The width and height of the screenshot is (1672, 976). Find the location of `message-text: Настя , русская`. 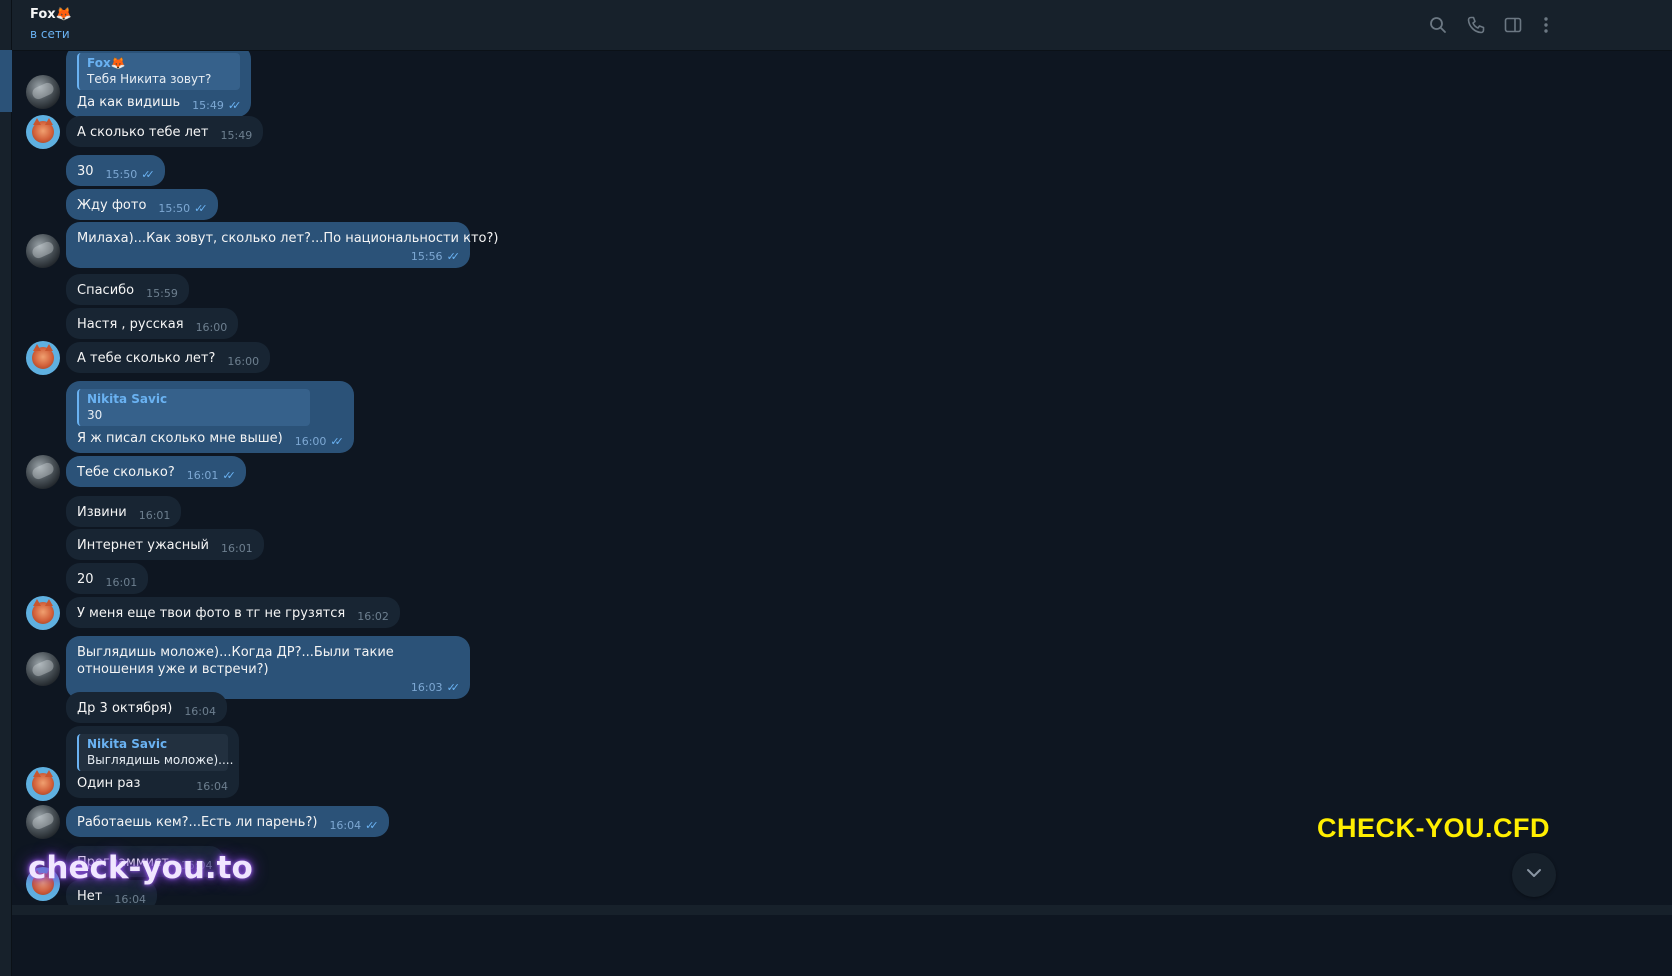

message-text: Настя , русская is located at coordinates (130, 324).